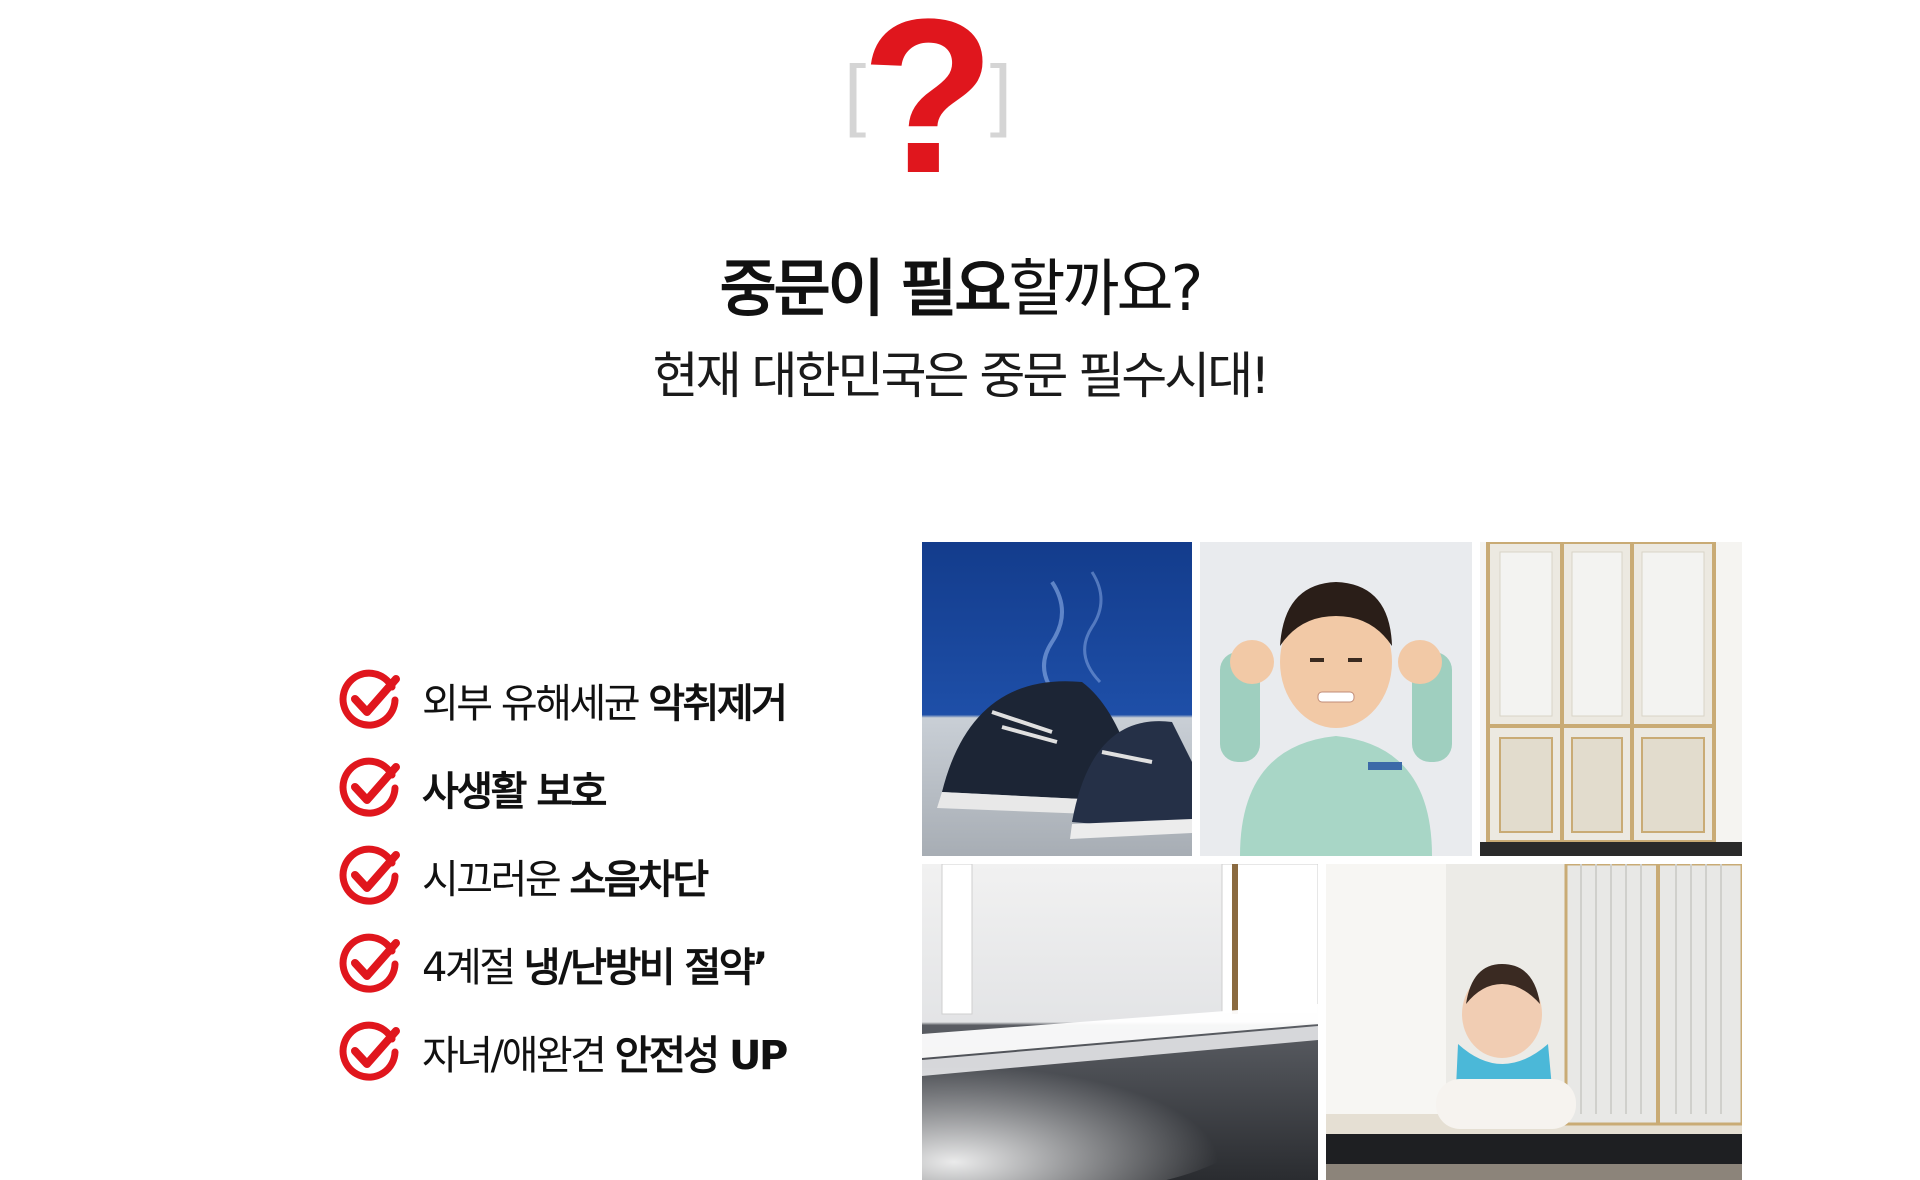  I want to click on item-bold-text: 악취제거, so click(718, 704).